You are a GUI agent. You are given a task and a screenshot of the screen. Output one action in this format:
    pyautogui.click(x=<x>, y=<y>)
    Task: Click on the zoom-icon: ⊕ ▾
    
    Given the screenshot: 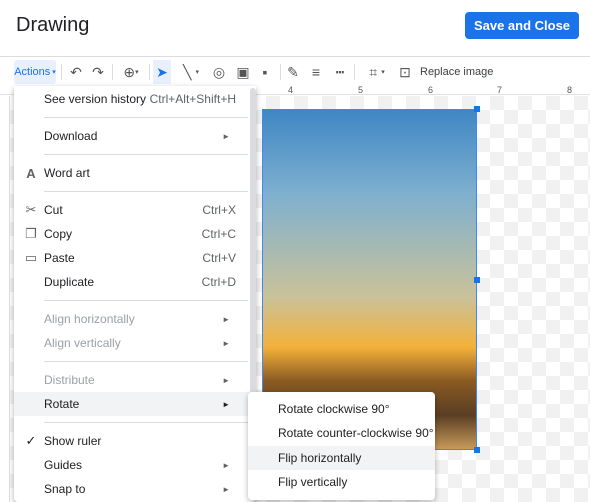 What is the action you would take?
    pyautogui.click(x=131, y=72)
    